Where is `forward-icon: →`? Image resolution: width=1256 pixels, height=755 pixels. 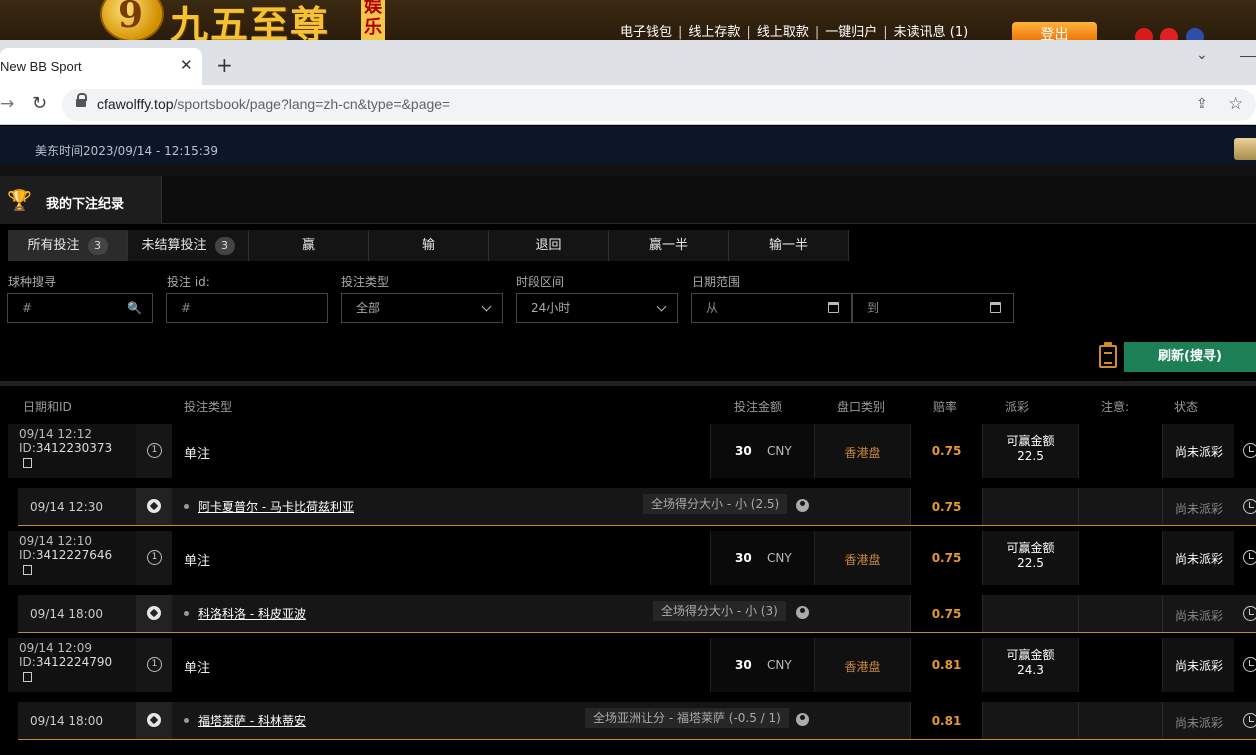 forward-icon: → is located at coordinates (7, 104).